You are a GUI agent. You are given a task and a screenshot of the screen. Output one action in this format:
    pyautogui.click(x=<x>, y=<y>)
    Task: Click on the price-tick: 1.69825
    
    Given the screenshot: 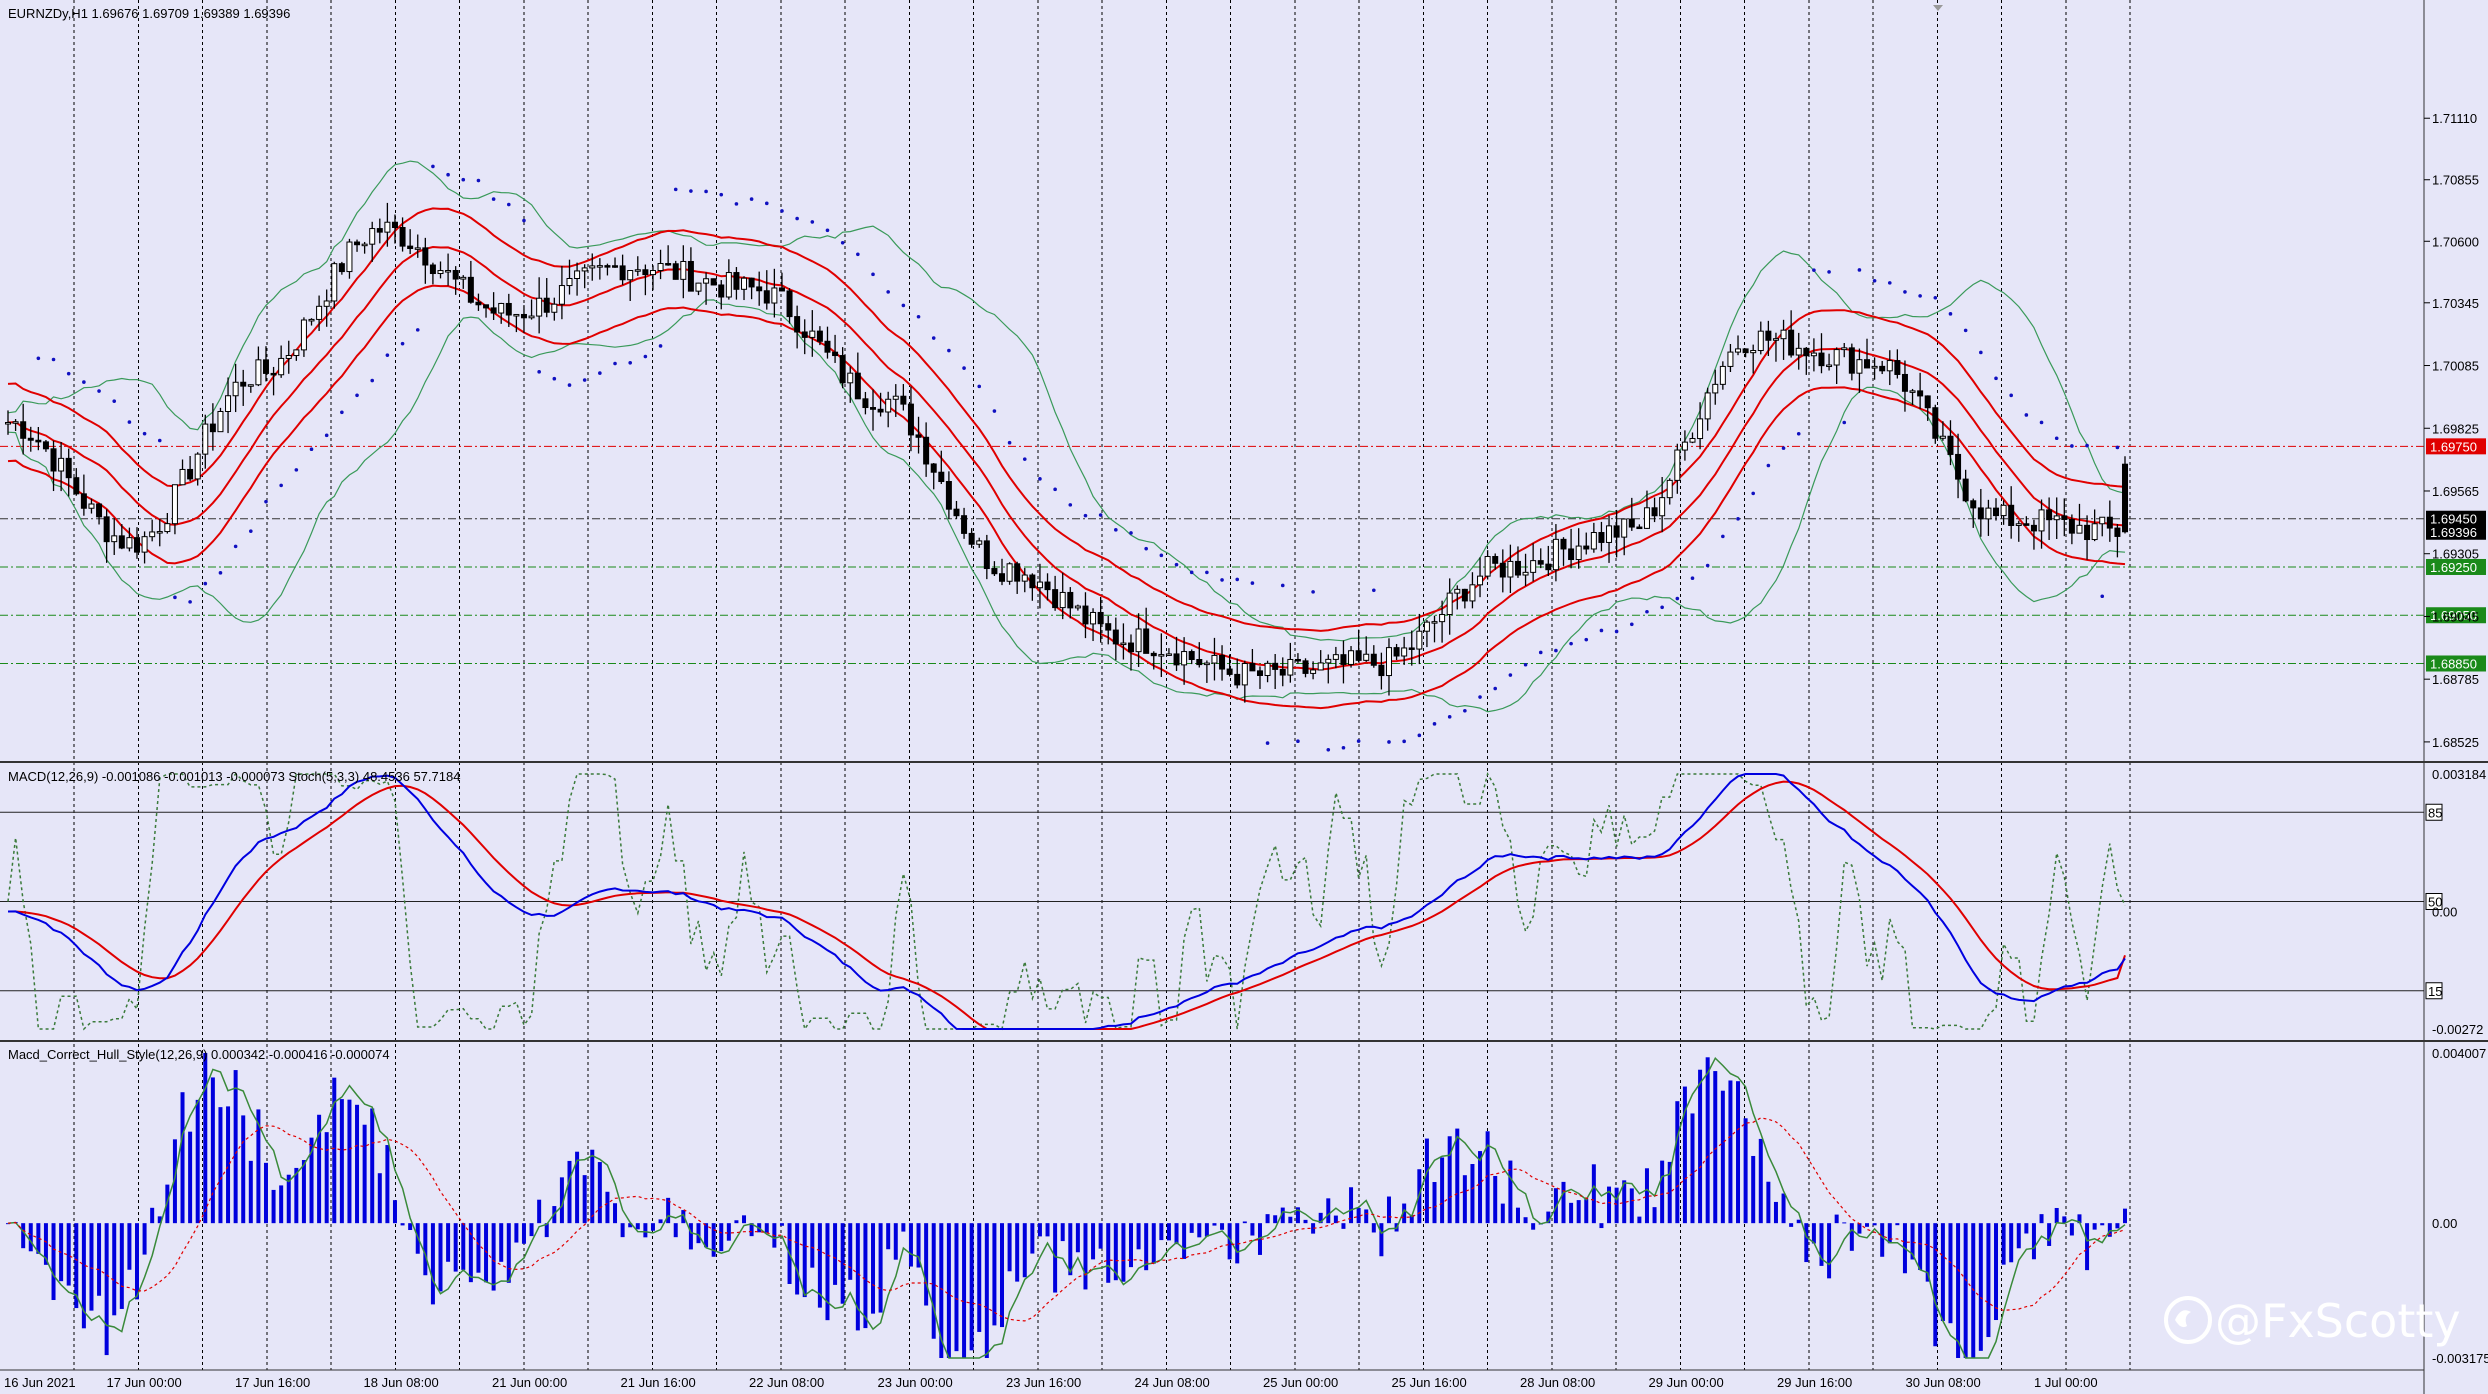 What is the action you would take?
    pyautogui.click(x=2455, y=428)
    